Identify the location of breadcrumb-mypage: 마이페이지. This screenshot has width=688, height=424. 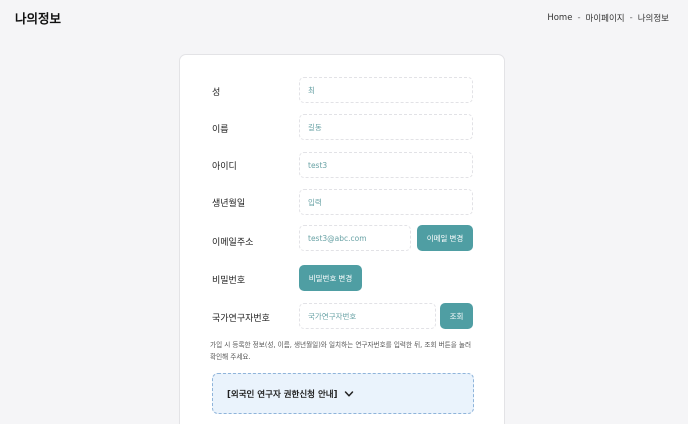
(605, 18).